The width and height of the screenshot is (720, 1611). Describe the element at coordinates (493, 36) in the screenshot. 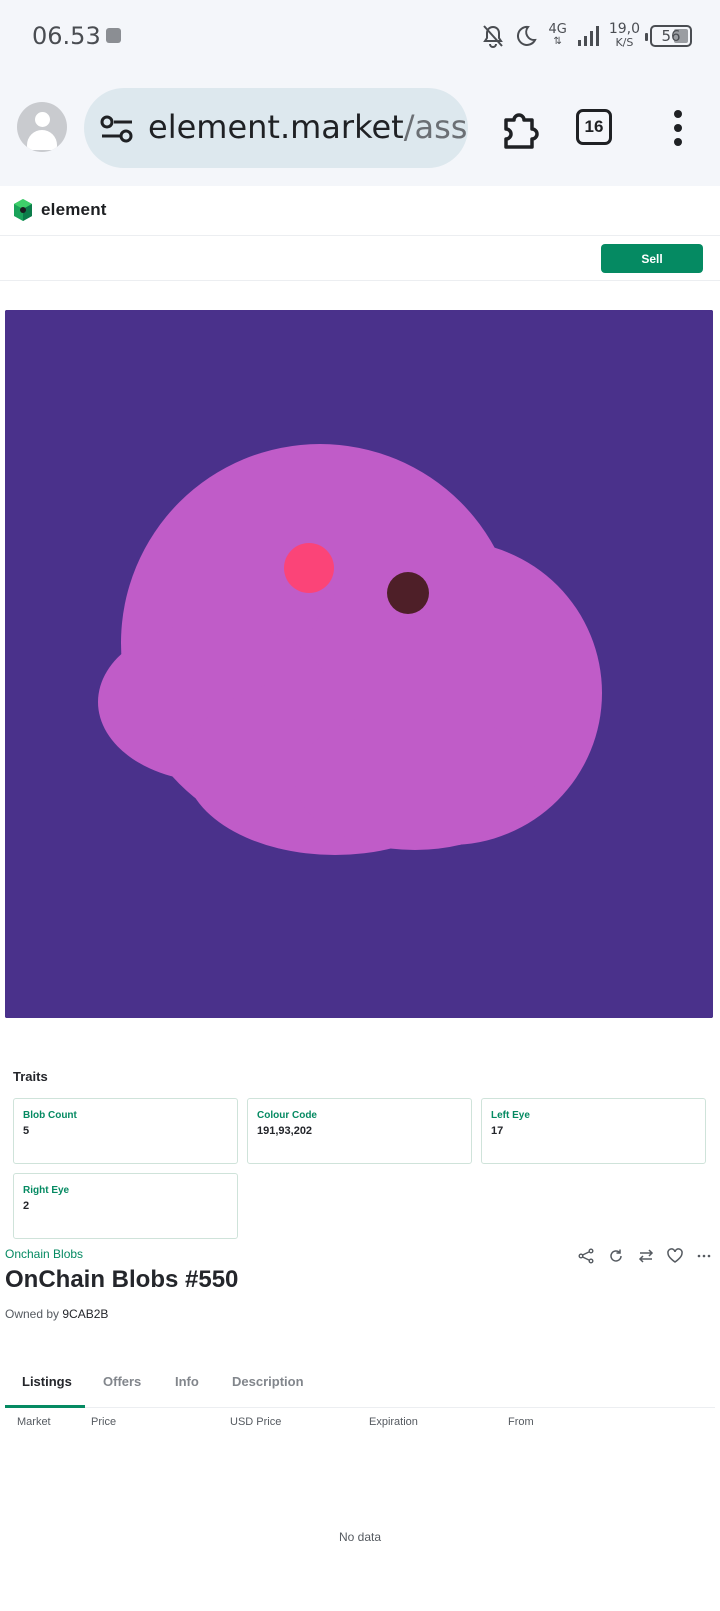

I see `bell-off-icon` at that location.